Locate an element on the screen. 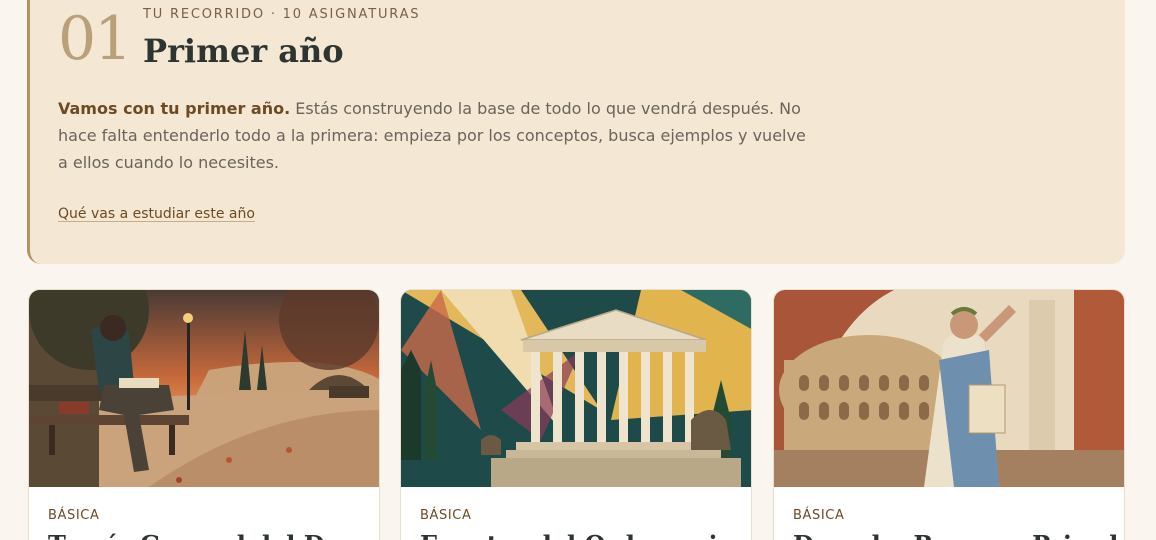  course-card: BÁSICA Fuentes del Ordenamiento is located at coordinates (576, 414).